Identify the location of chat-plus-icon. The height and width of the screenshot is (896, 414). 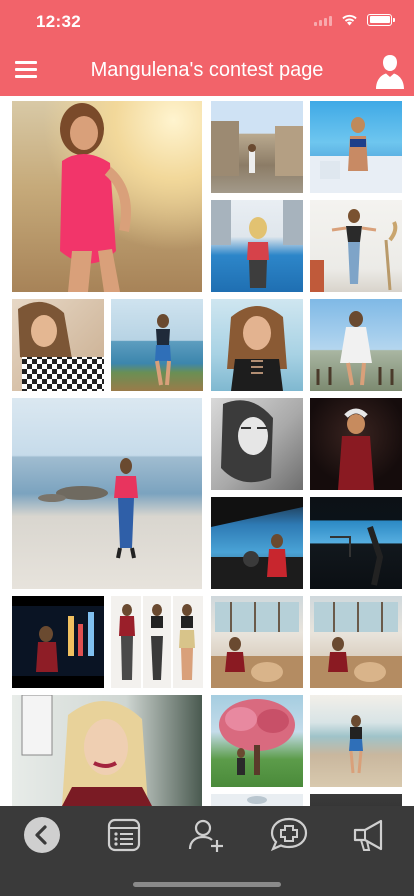
(289, 834).